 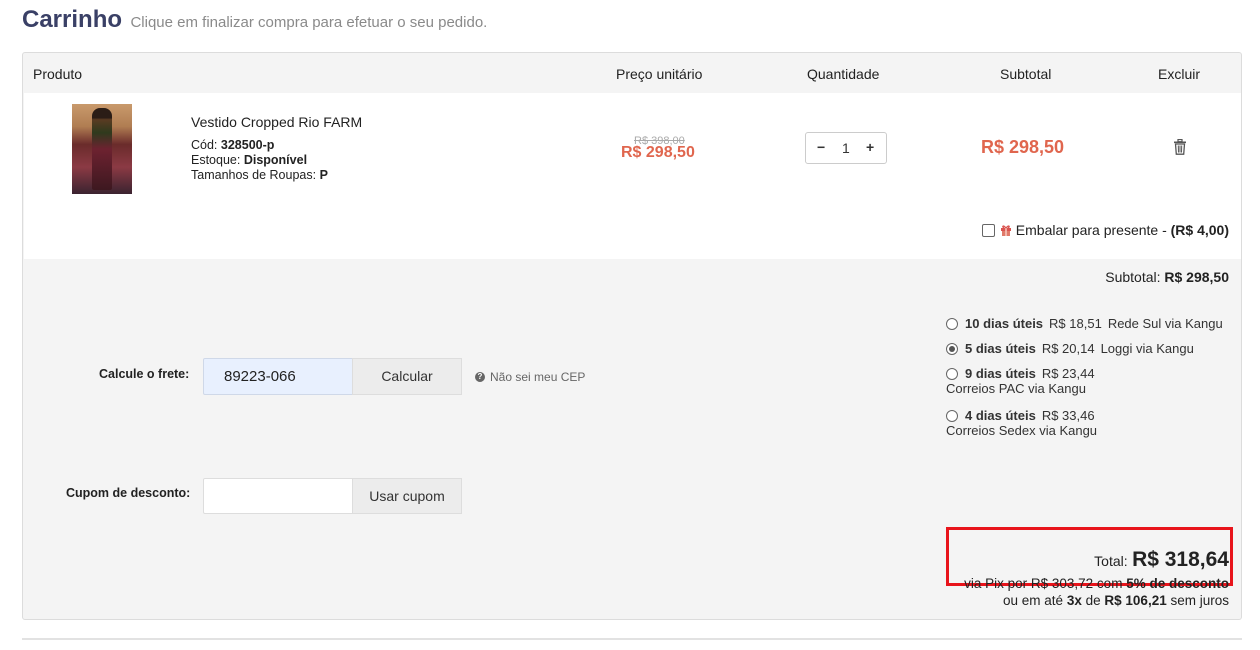 I want to click on gift-wrap-checkbox, so click(x=988, y=230).